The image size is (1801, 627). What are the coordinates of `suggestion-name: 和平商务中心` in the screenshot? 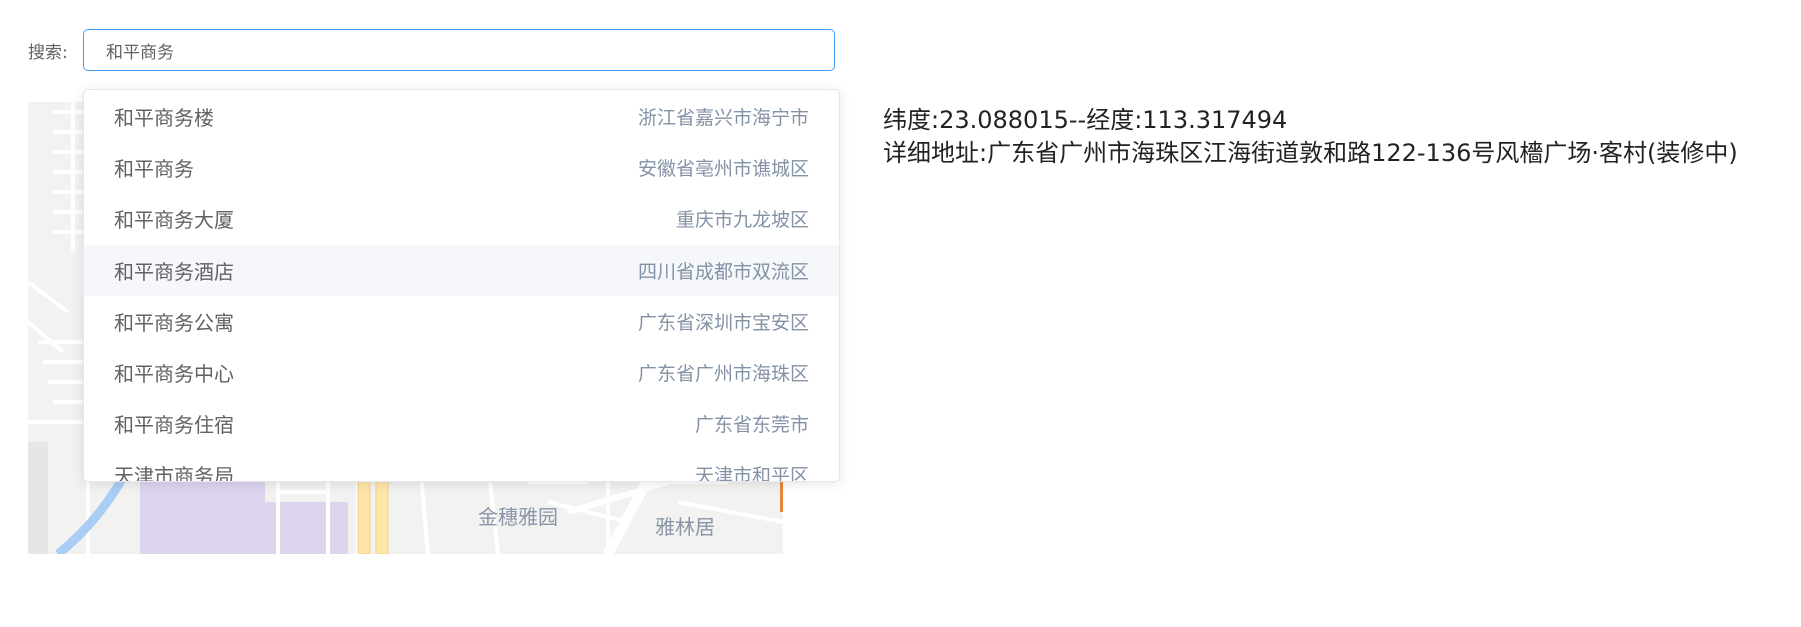 It's located at (174, 374).